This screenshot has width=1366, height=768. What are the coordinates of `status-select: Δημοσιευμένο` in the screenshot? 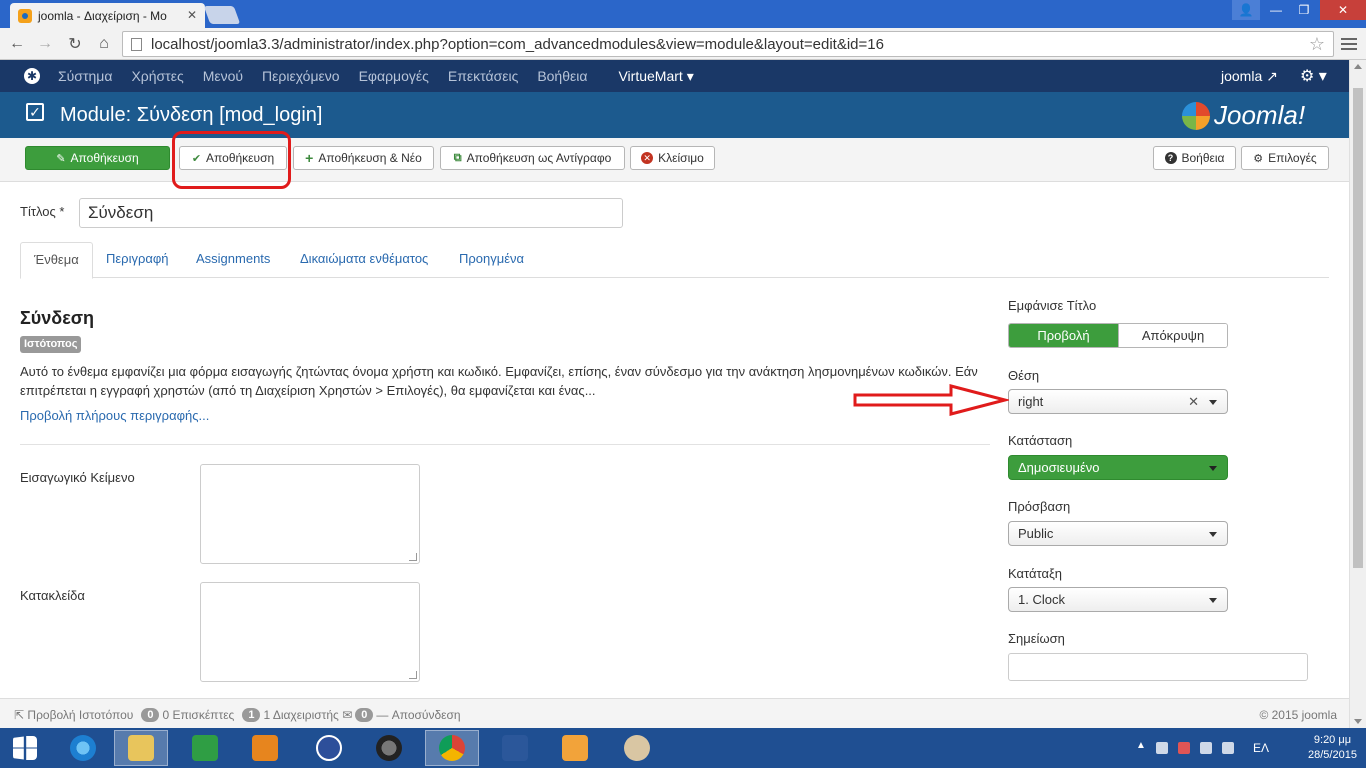 It's located at (1118, 467).